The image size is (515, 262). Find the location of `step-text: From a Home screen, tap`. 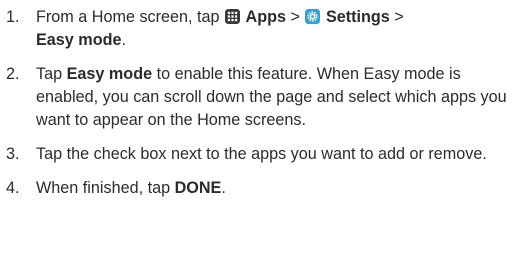

step-text: From a Home screen, tap is located at coordinates (130, 17).